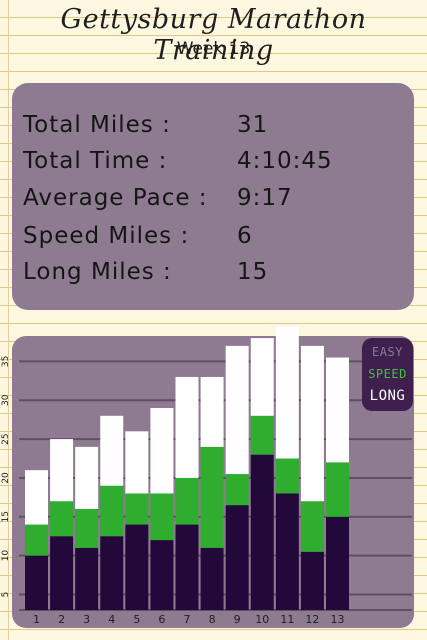 This screenshot has height=640, width=427. What do you see at coordinates (387, 396) in the screenshot?
I see `legend-item-long: LONG` at bounding box center [387, 396].